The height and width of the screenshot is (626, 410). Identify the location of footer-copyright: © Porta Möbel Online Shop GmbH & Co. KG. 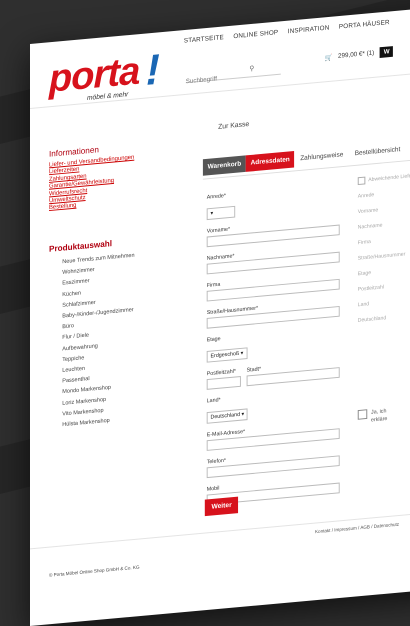
(94, 572).